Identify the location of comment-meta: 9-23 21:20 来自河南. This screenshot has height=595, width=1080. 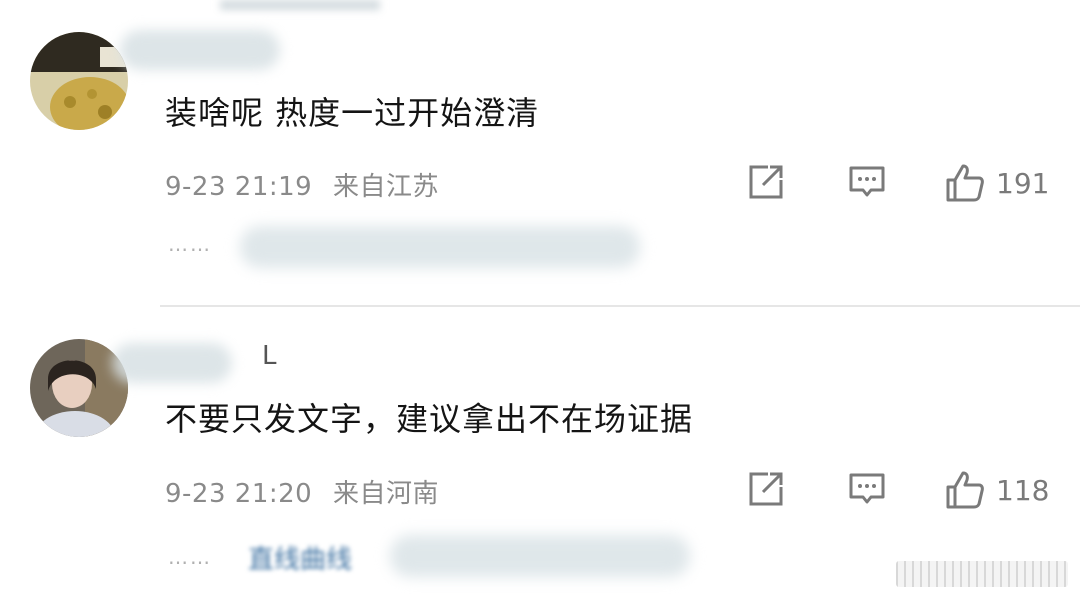
(302, 491).